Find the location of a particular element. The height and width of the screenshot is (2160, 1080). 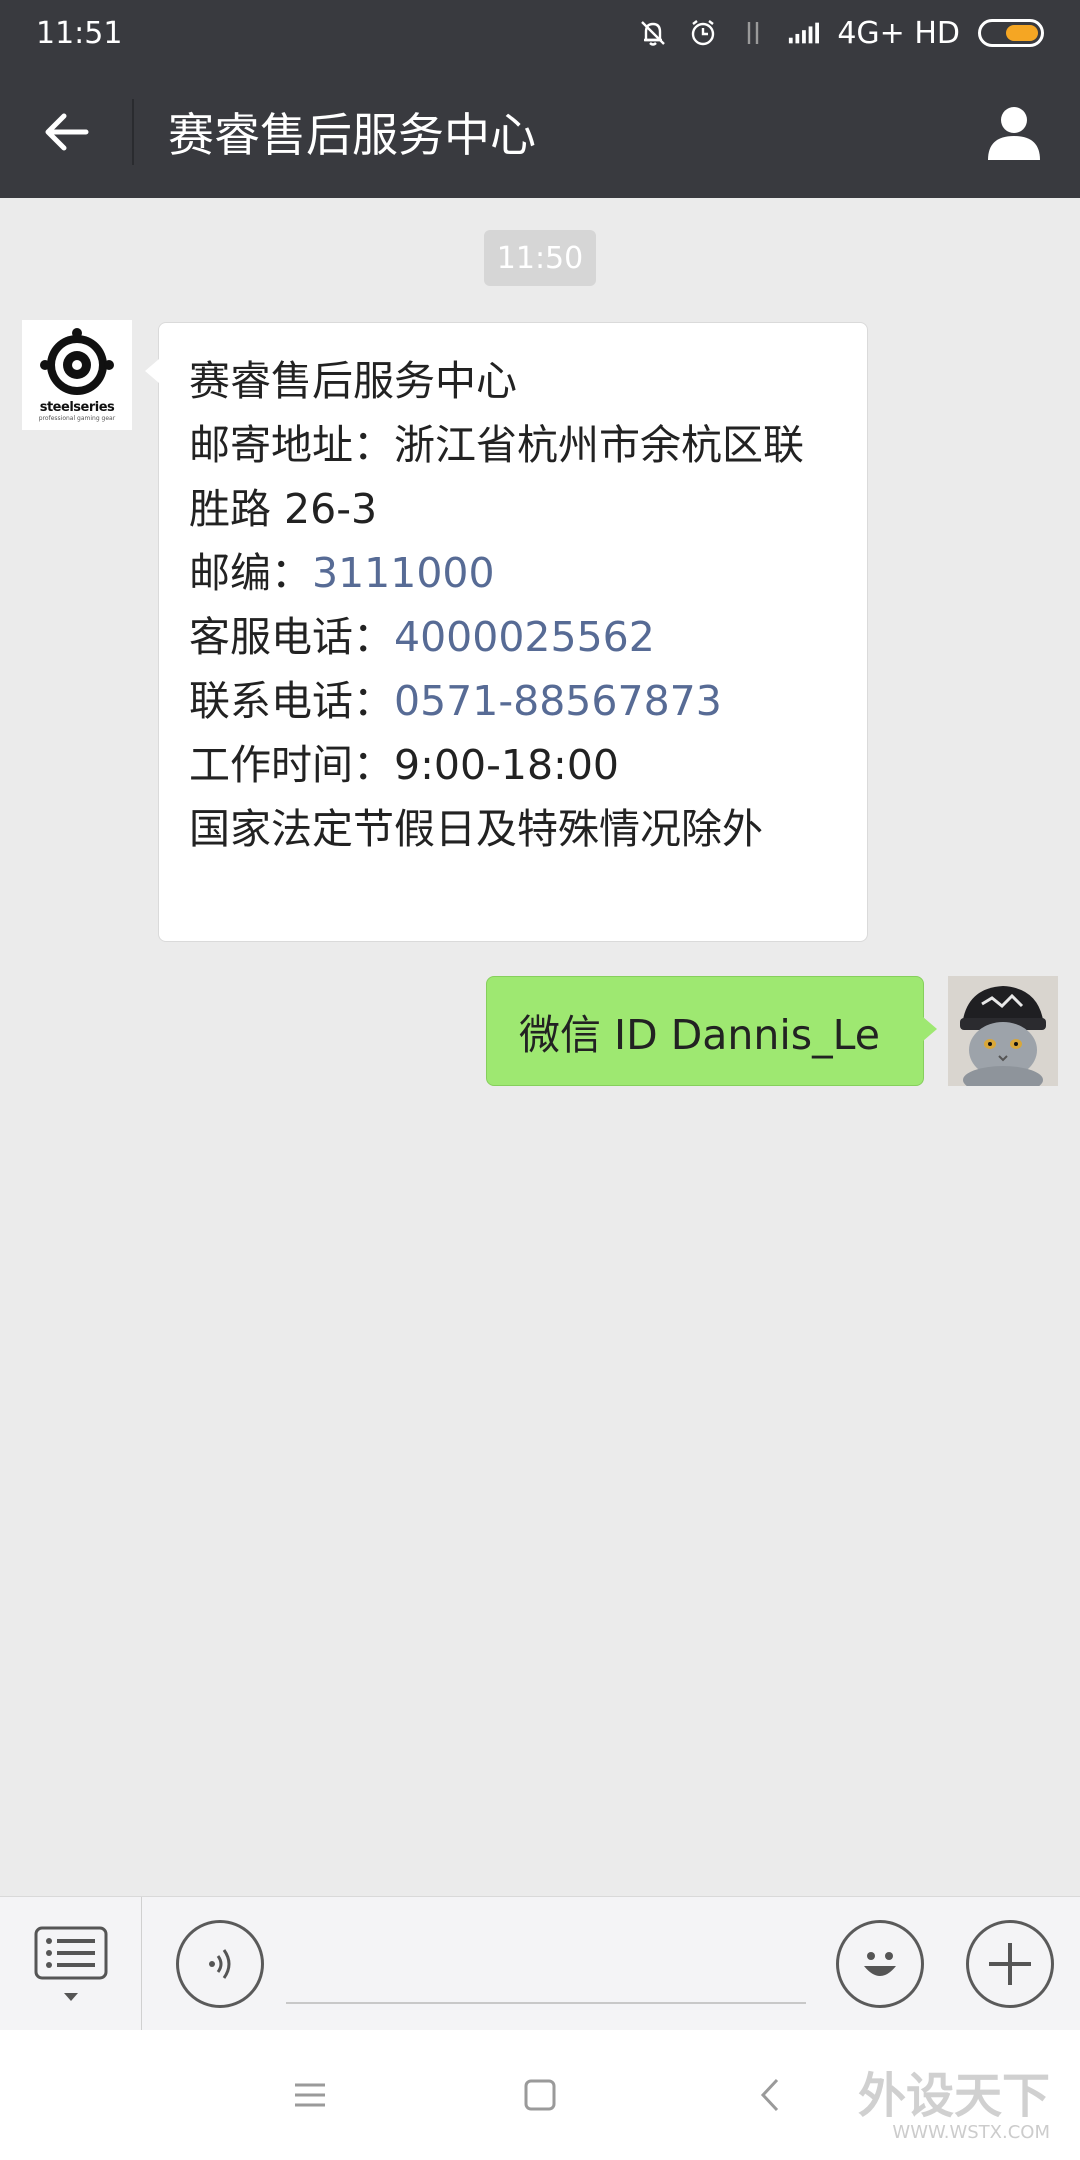

chevron-down-icon is located at coordinates (70, 1996).